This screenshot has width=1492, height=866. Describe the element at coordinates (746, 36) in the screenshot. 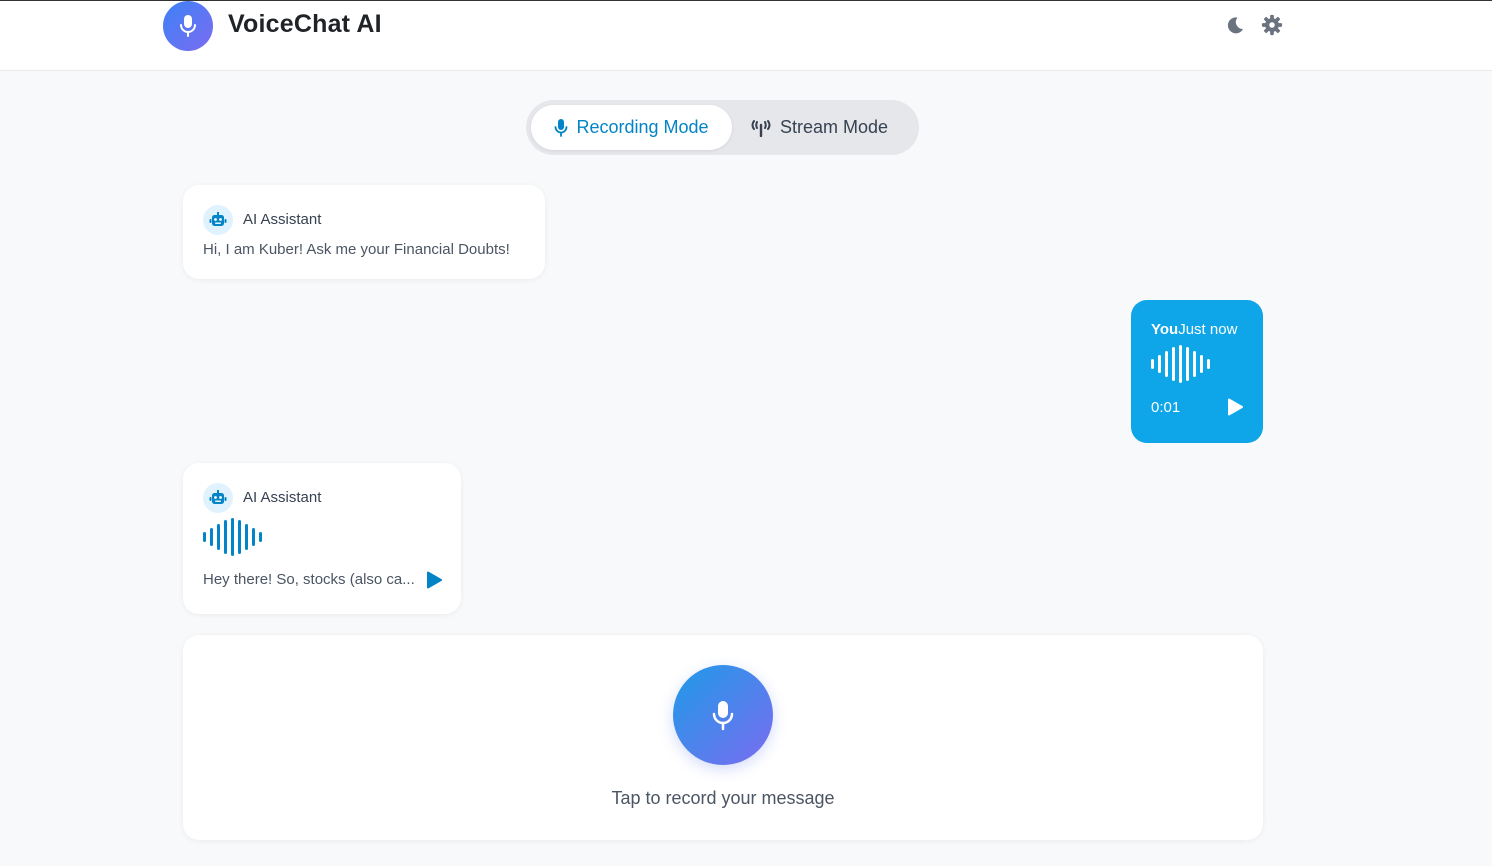

I see `app-header: VoiceChat AI` at that location.